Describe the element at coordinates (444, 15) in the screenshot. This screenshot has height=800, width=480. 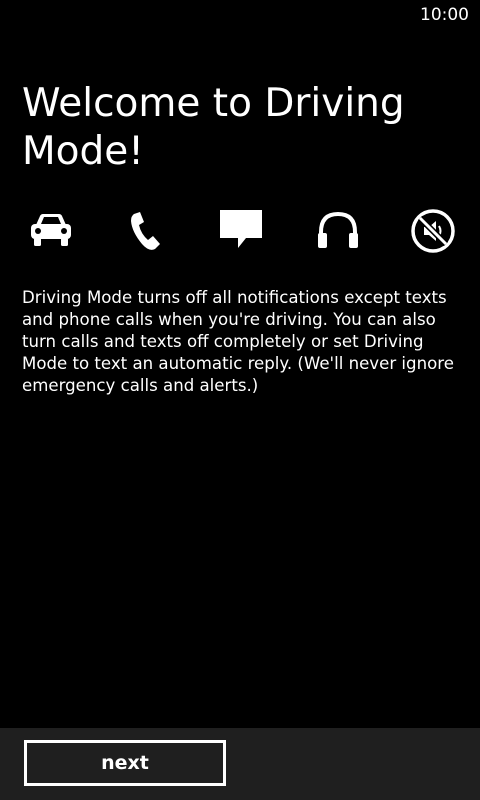
I see `status-time: 10:00` at that location.